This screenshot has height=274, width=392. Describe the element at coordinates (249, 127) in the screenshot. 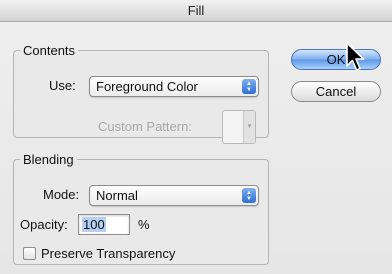

I see `pattern-dropdown-icon: ▾` at that location.